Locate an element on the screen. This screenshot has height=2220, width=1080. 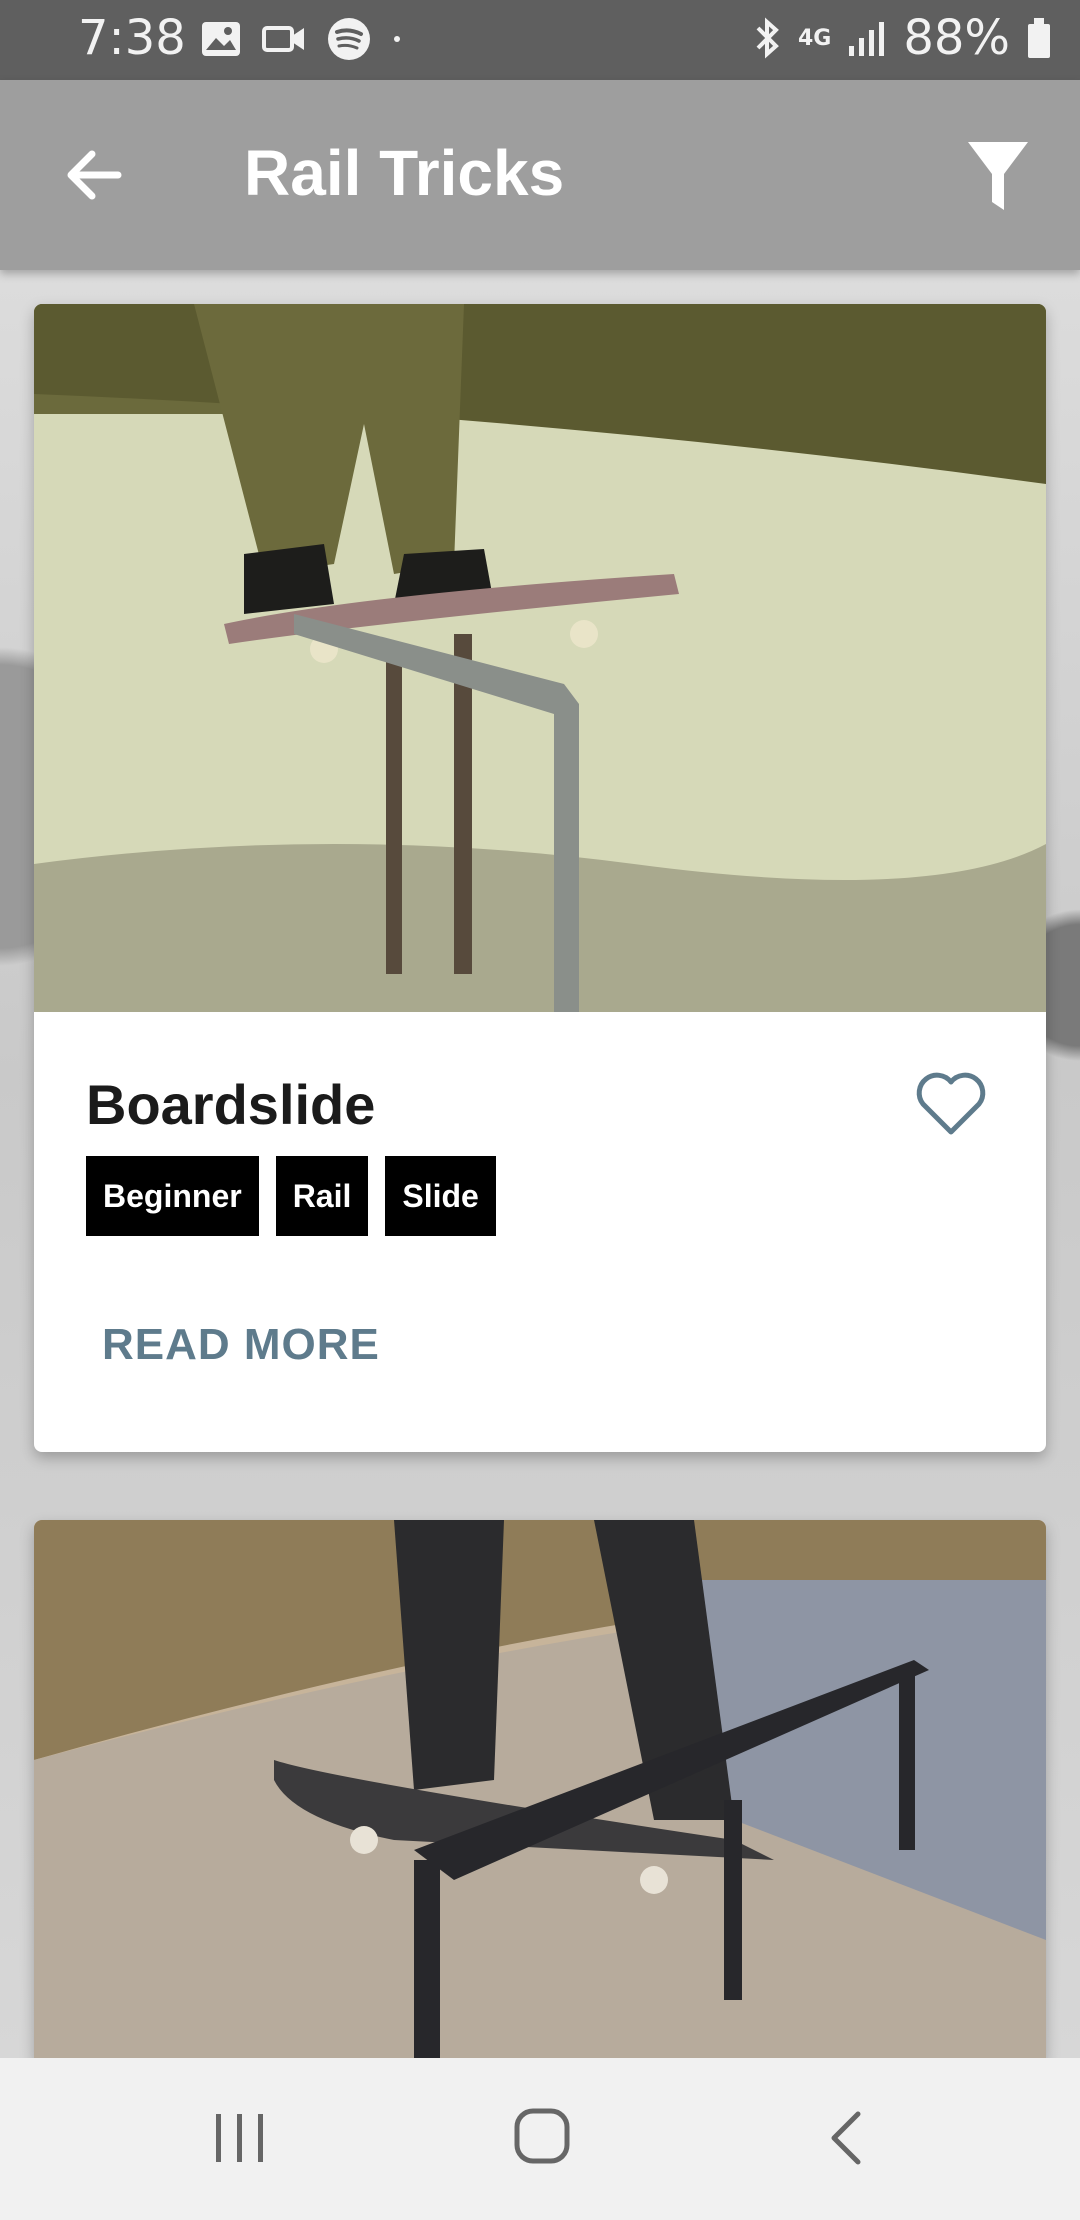
back-button is located at coordinates (95, 175).